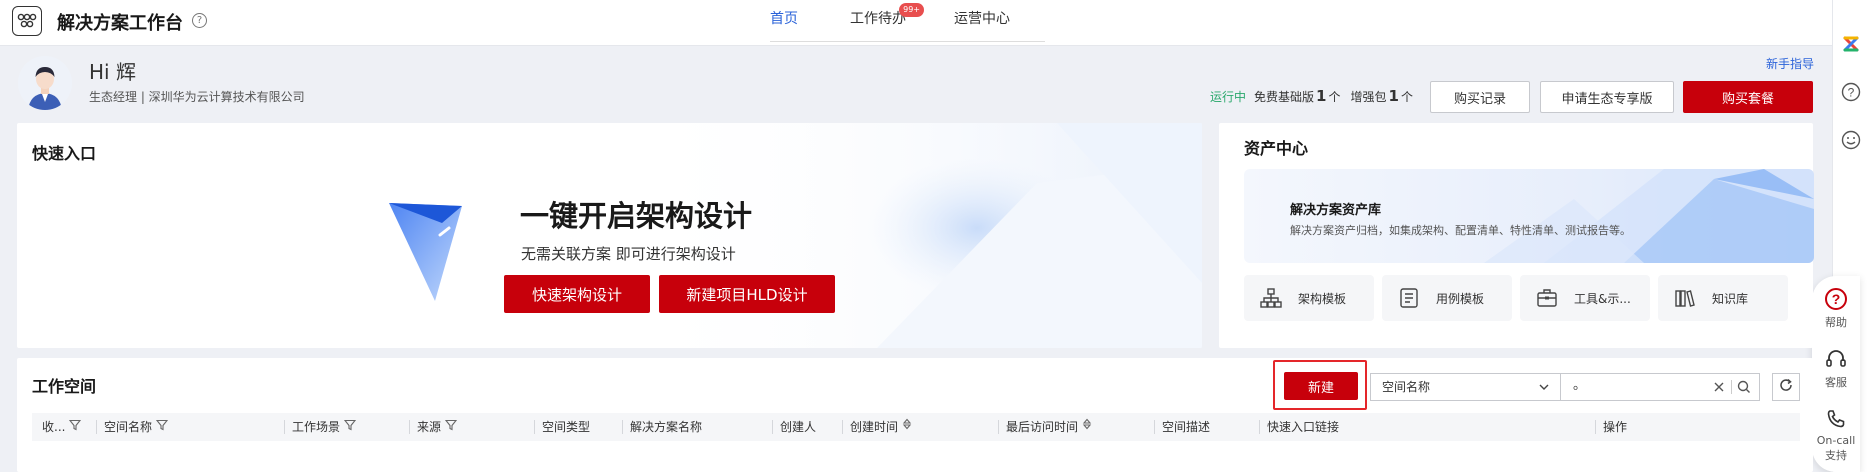 Image resolution: width=1868 pixels, height=472 pixels. Describe the element at coordinates (112, 72) in the screenshot. I see `user-greeting: Hi 辉` at that location.